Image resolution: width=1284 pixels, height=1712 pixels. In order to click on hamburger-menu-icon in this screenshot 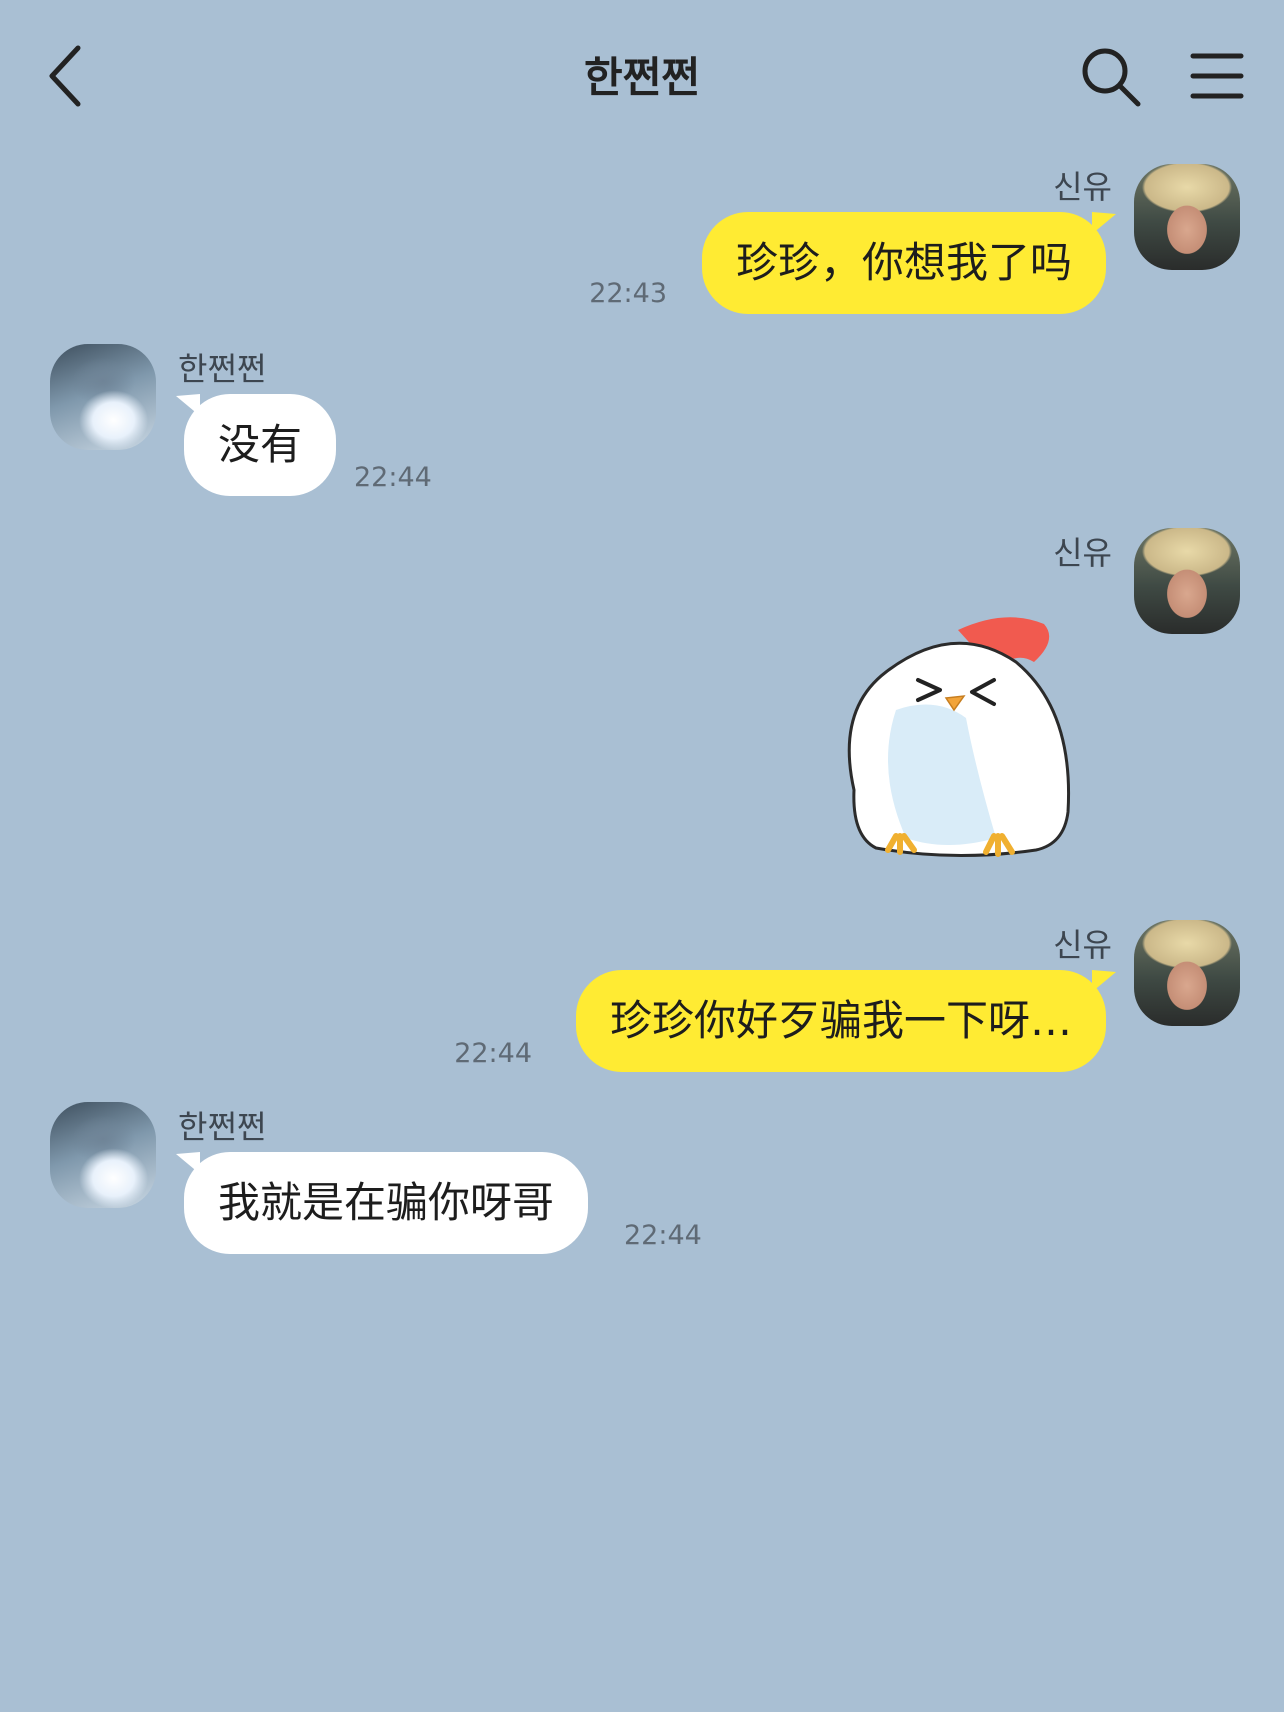, I will do `click(1217, 76)`.